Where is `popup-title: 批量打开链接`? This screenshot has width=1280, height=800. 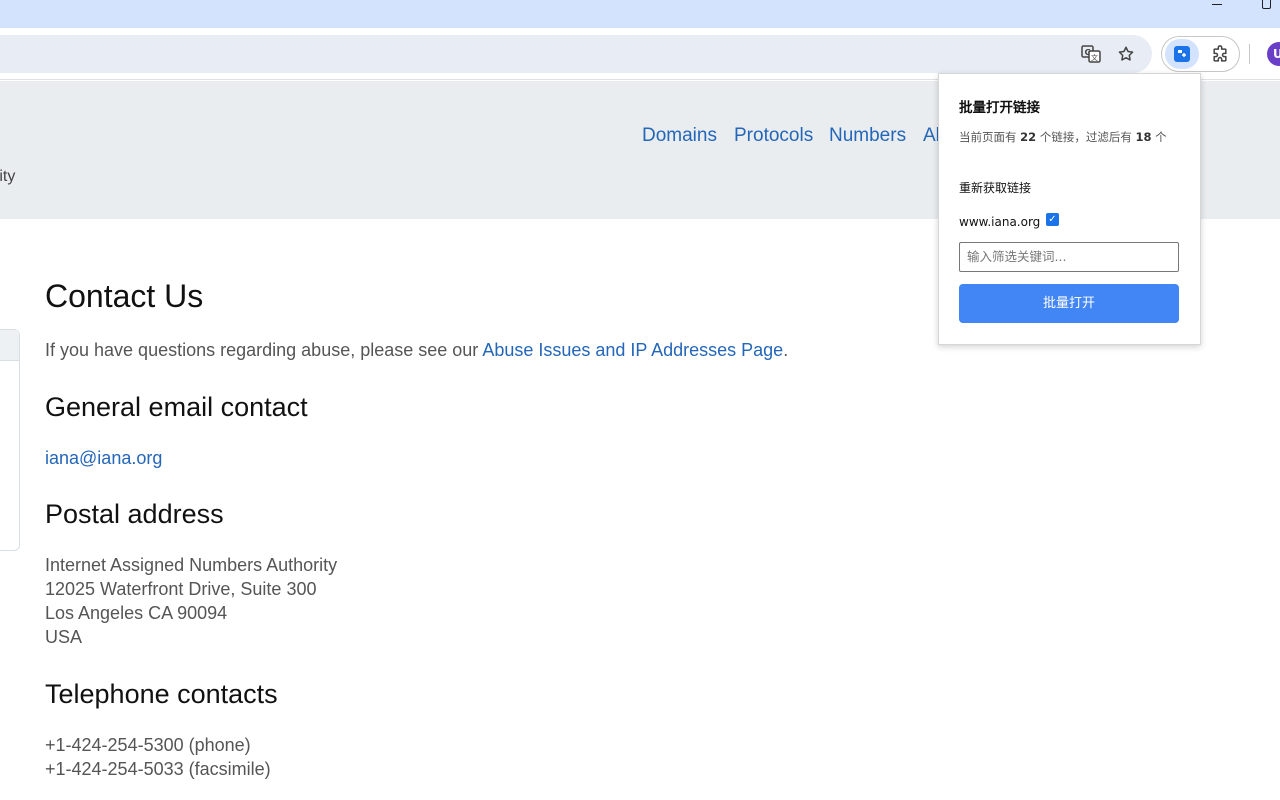 popup-title: 批量打开链接 is located at coordinates (999, 108).